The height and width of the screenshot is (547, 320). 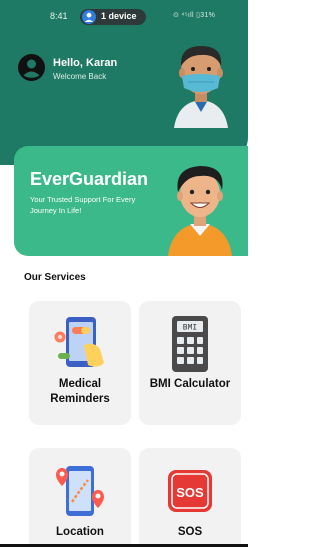 I want to click on sos-icon: SOS, so click(x=190, y=492).